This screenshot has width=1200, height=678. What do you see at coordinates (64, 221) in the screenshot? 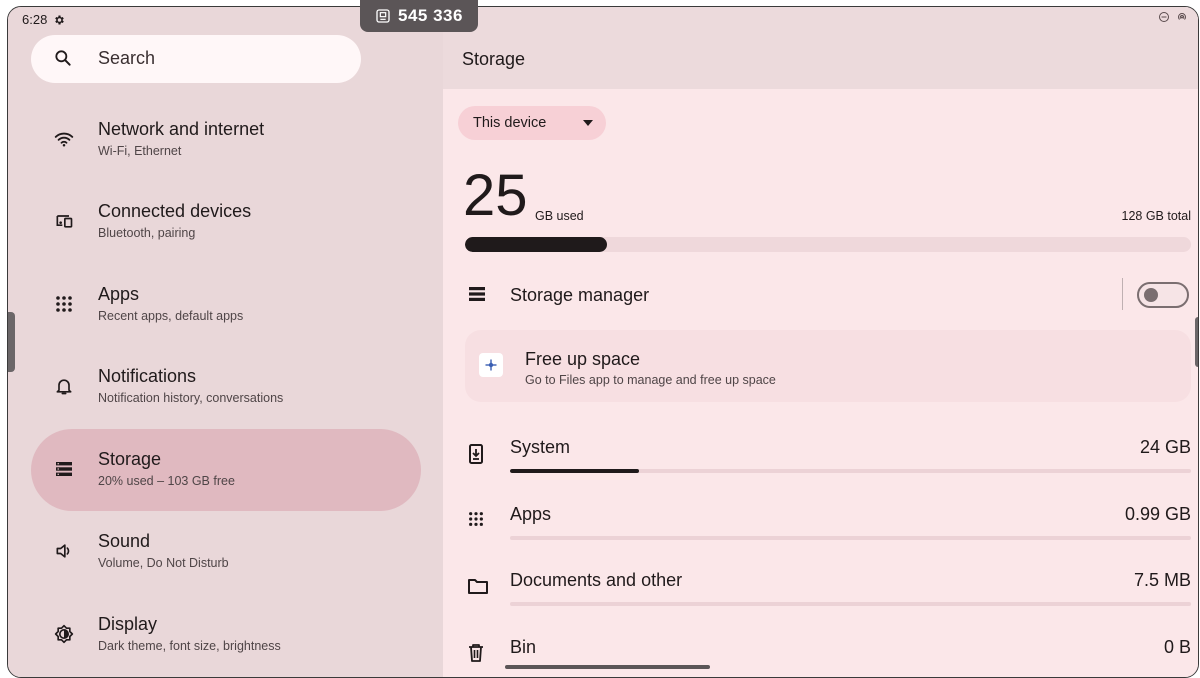
I see `devices-icon` at bounding box center [64, 221].